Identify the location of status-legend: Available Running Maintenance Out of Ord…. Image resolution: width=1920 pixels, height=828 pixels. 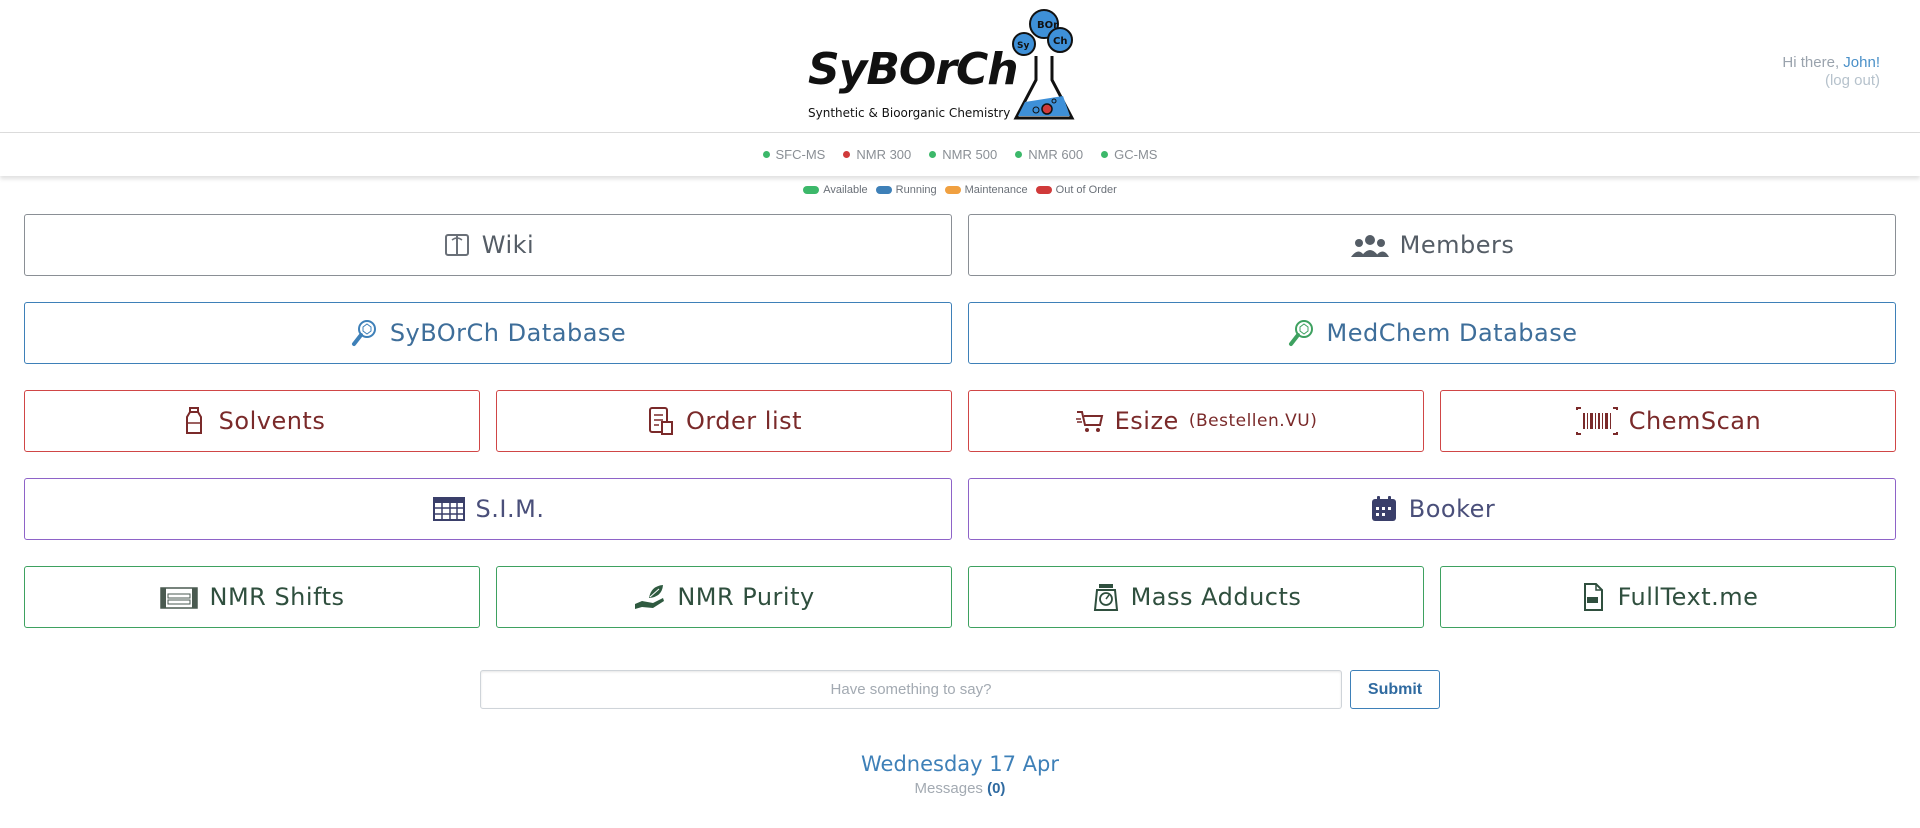
(960, 190).